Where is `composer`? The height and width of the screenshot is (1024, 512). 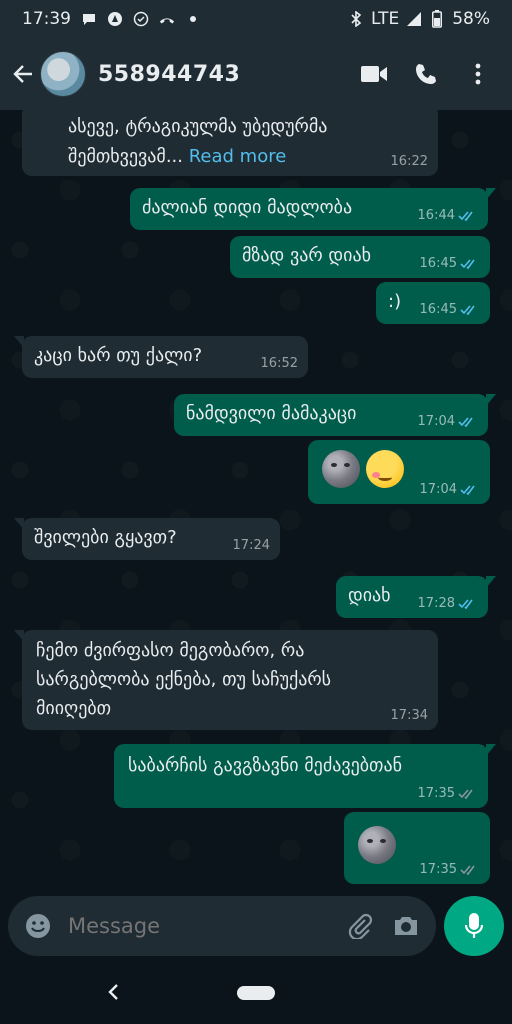
composer is located at coordinates (256, 926).